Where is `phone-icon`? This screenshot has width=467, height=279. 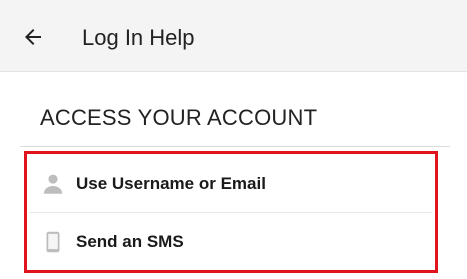
phone-icon is located at coordinates (53, 242).